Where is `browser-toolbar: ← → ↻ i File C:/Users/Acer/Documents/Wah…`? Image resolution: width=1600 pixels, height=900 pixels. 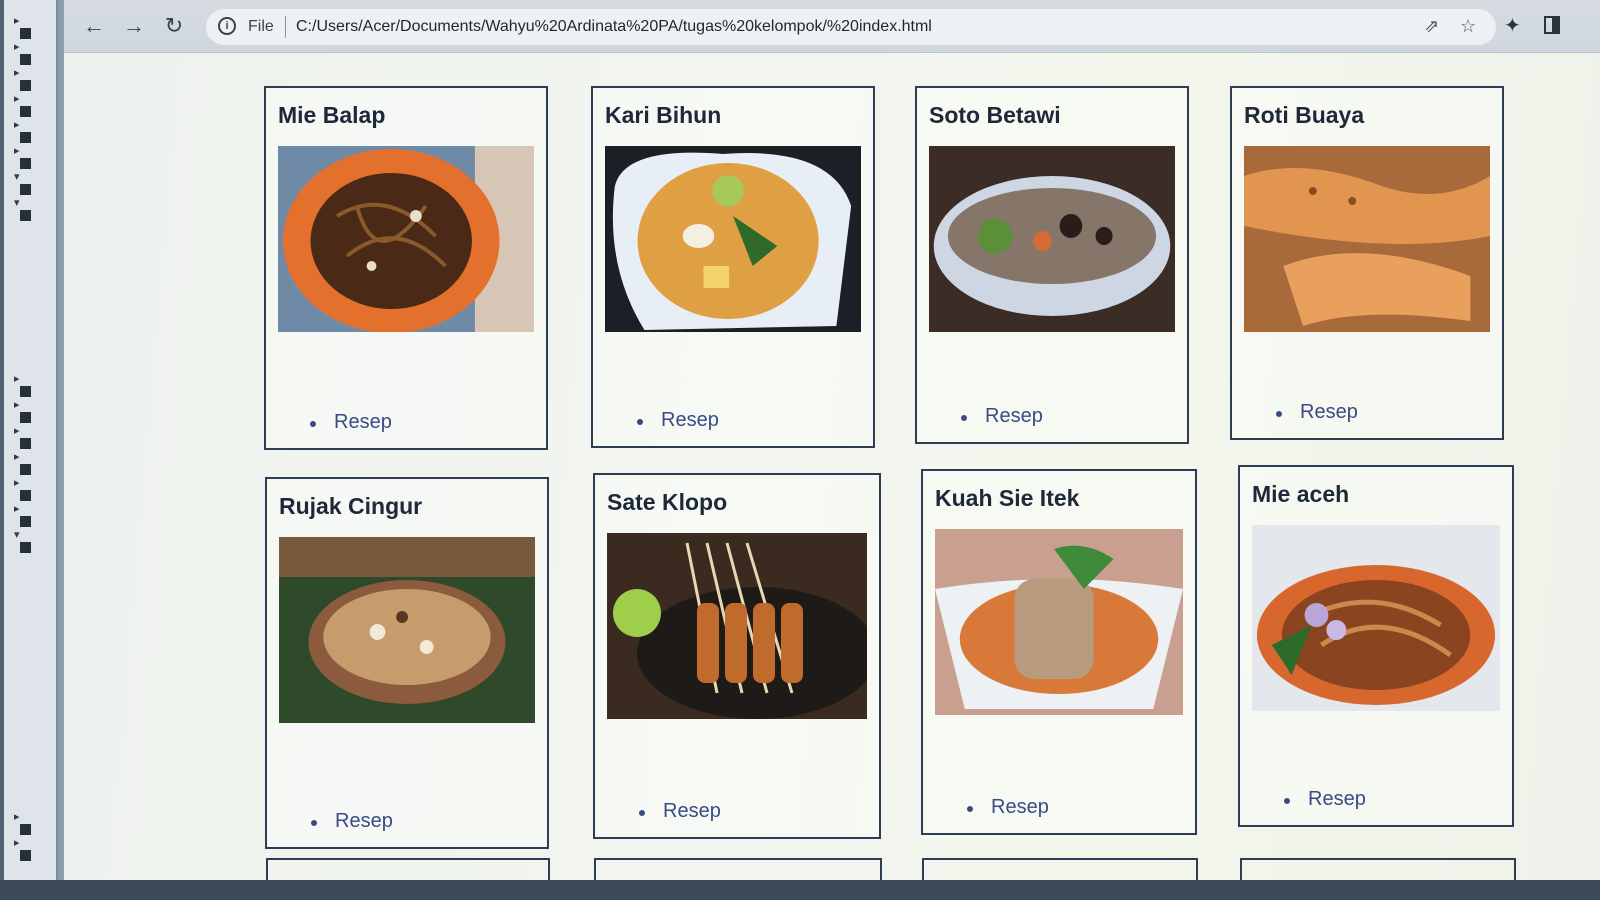
browser-toolbar: ← → ↻ i File C:/Users/Acer/Documents/Wah… is located at coordinates (832, 26).